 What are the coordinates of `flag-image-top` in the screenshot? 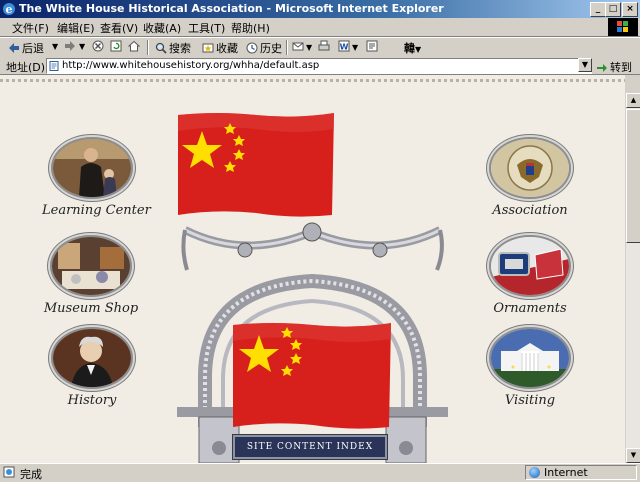 It's located at (256, 165).